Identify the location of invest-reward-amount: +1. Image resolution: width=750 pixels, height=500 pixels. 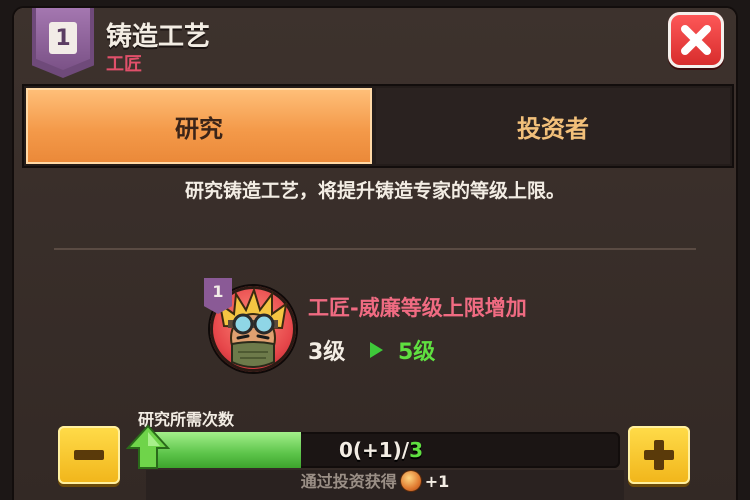
(437, 481).